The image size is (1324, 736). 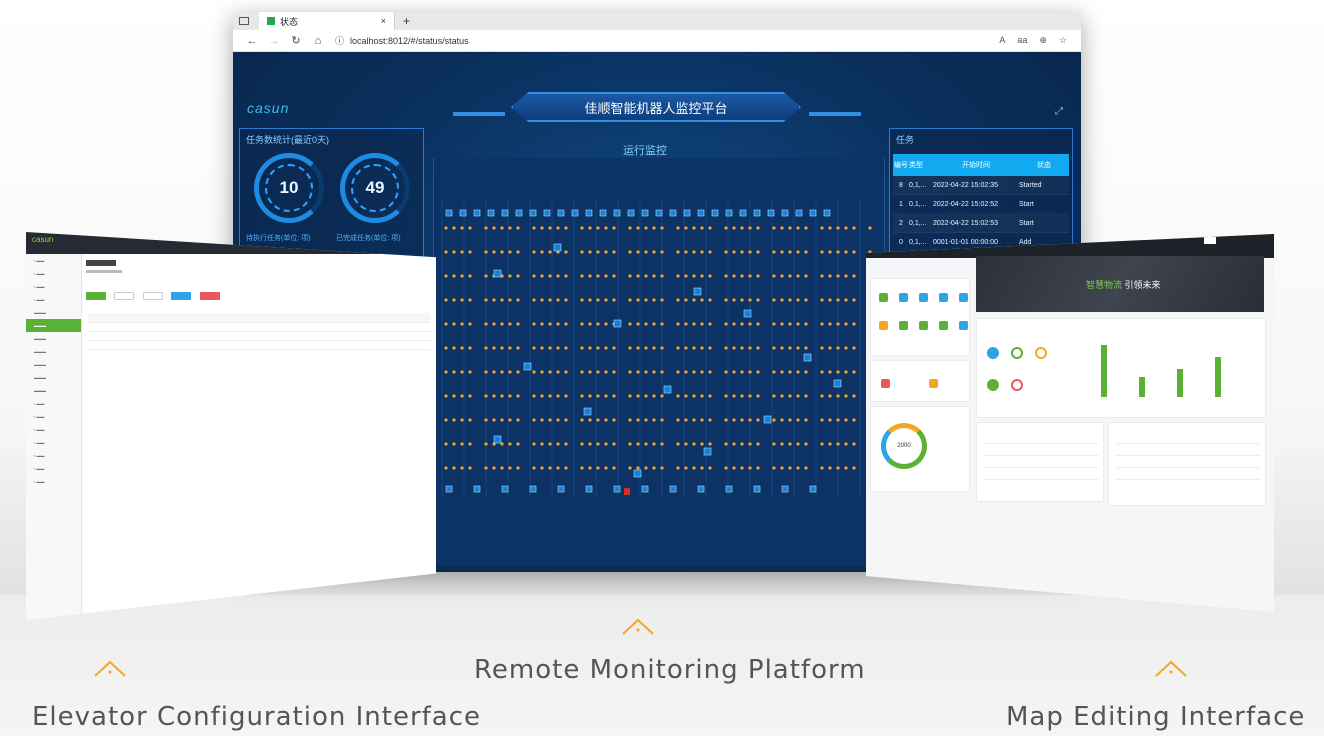 I want to click on forward-icon: →, so click(x=274, y=41).